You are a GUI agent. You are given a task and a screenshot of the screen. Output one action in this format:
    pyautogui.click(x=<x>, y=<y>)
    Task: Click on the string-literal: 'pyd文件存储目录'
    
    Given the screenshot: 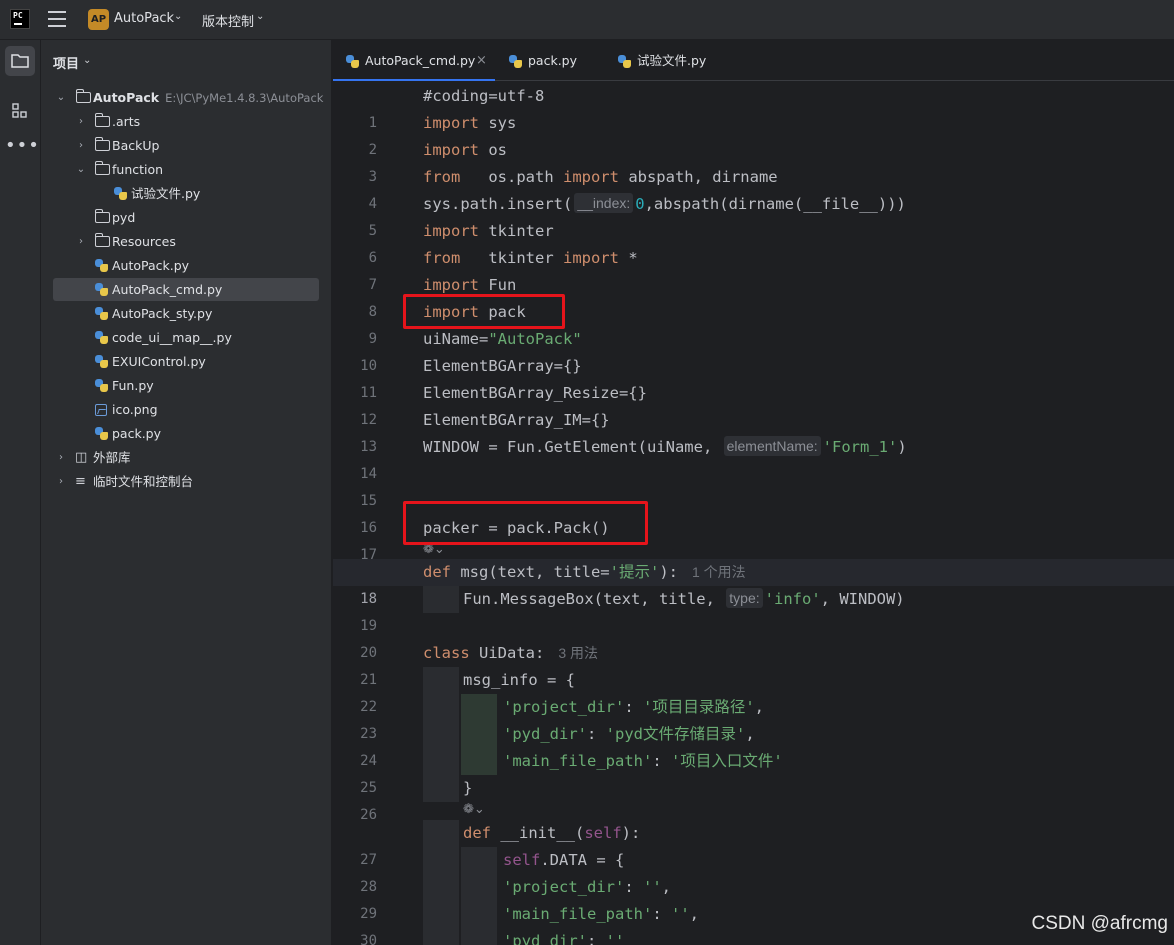 What is the action you would take?
    pyautogui.click(x=675, y=734)
    